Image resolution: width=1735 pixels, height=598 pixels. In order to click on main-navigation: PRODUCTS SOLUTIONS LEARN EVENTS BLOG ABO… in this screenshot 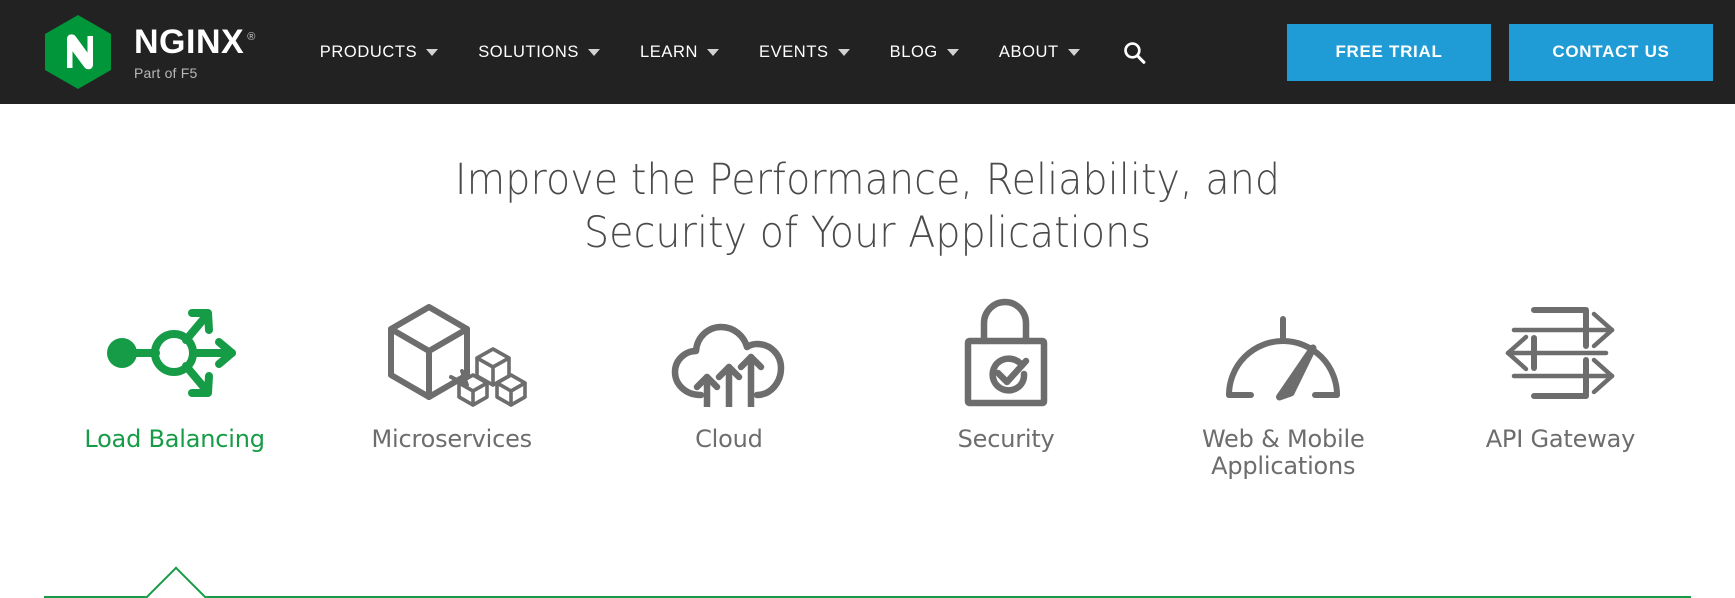, I will do `click(727, 52)`.